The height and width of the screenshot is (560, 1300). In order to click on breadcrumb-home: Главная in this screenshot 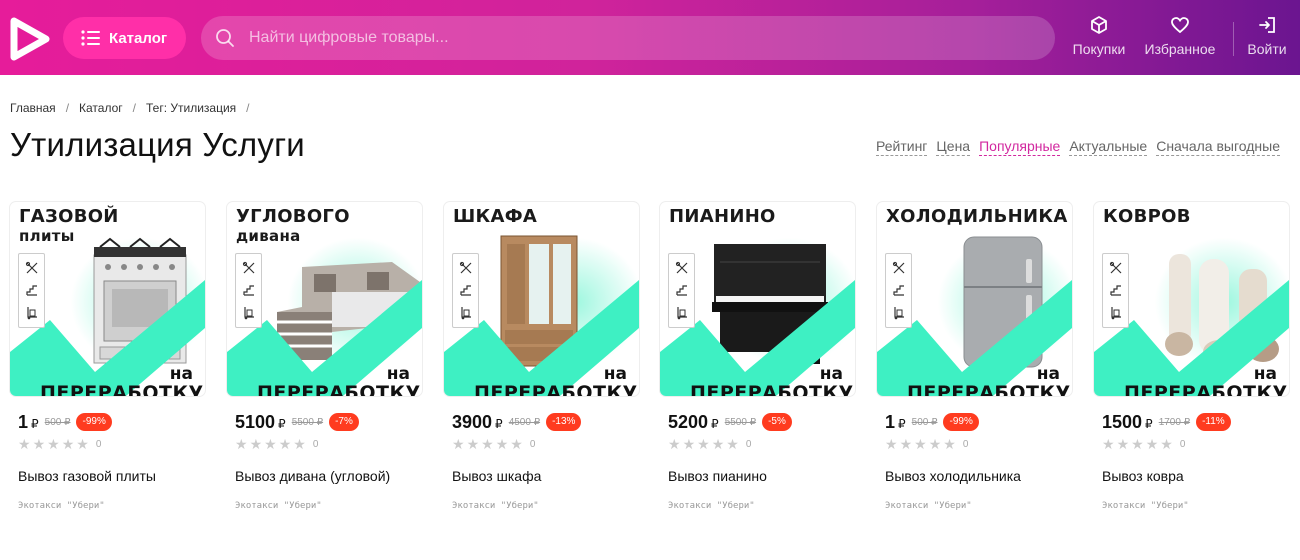, I will do `click(33, 108)`.